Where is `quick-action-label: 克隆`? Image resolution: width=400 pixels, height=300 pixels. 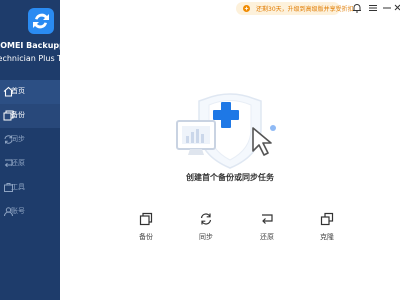 quick-action-label: 克隆 is located at coordinates (327, 237).